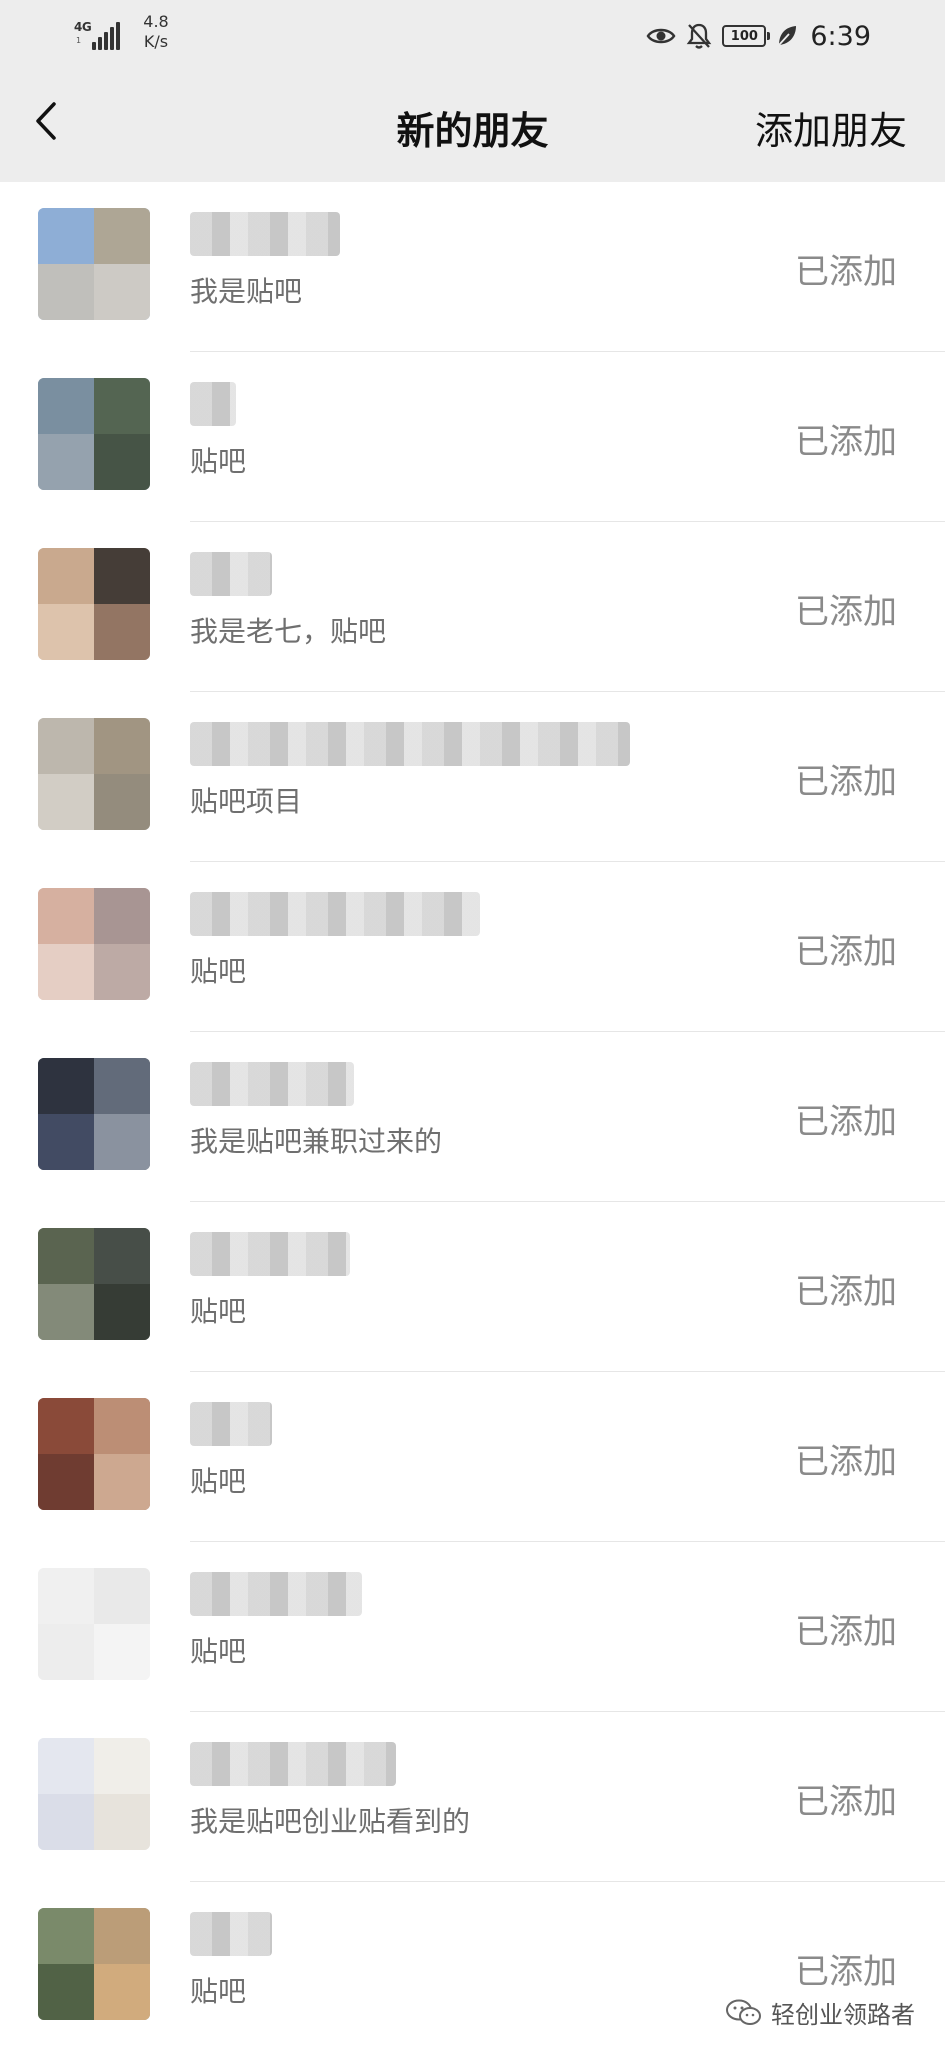 This screenshot has width=945, height=2048. Describe the element at coordinates (699, 36) in the screenshot. I see `bell-off-icon` at that location.